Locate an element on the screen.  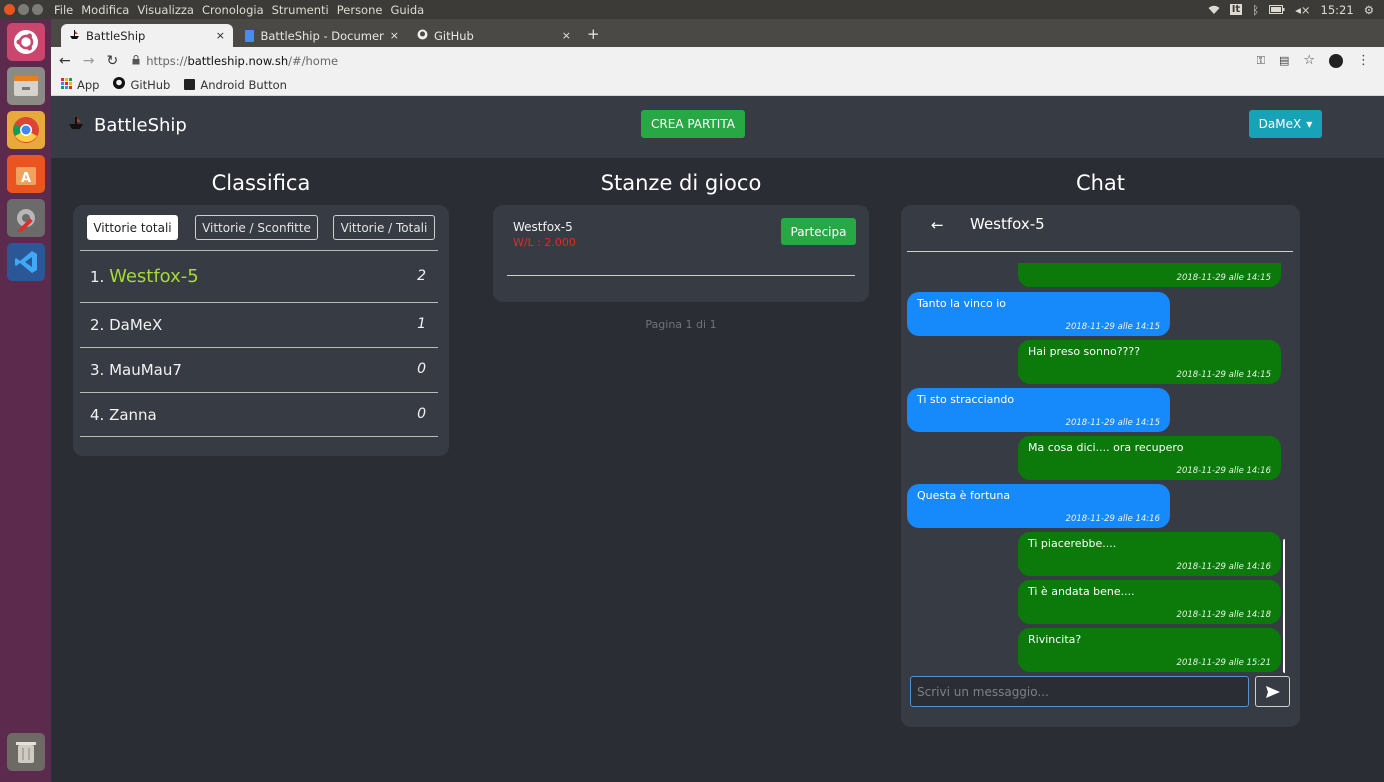
profile-avatar-icon is located at coordinates (1336, 60).